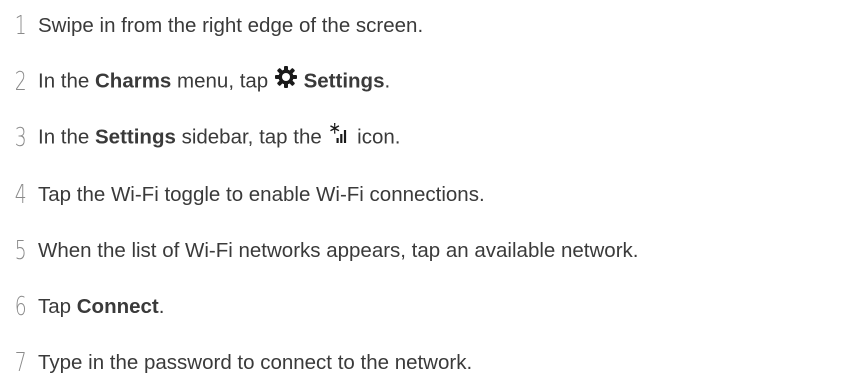 The width and height of the screenshot is (861, 389). Describe the element at coordinates (117, 306) in the screenshot. I see `connect-label: Connect` at that location.